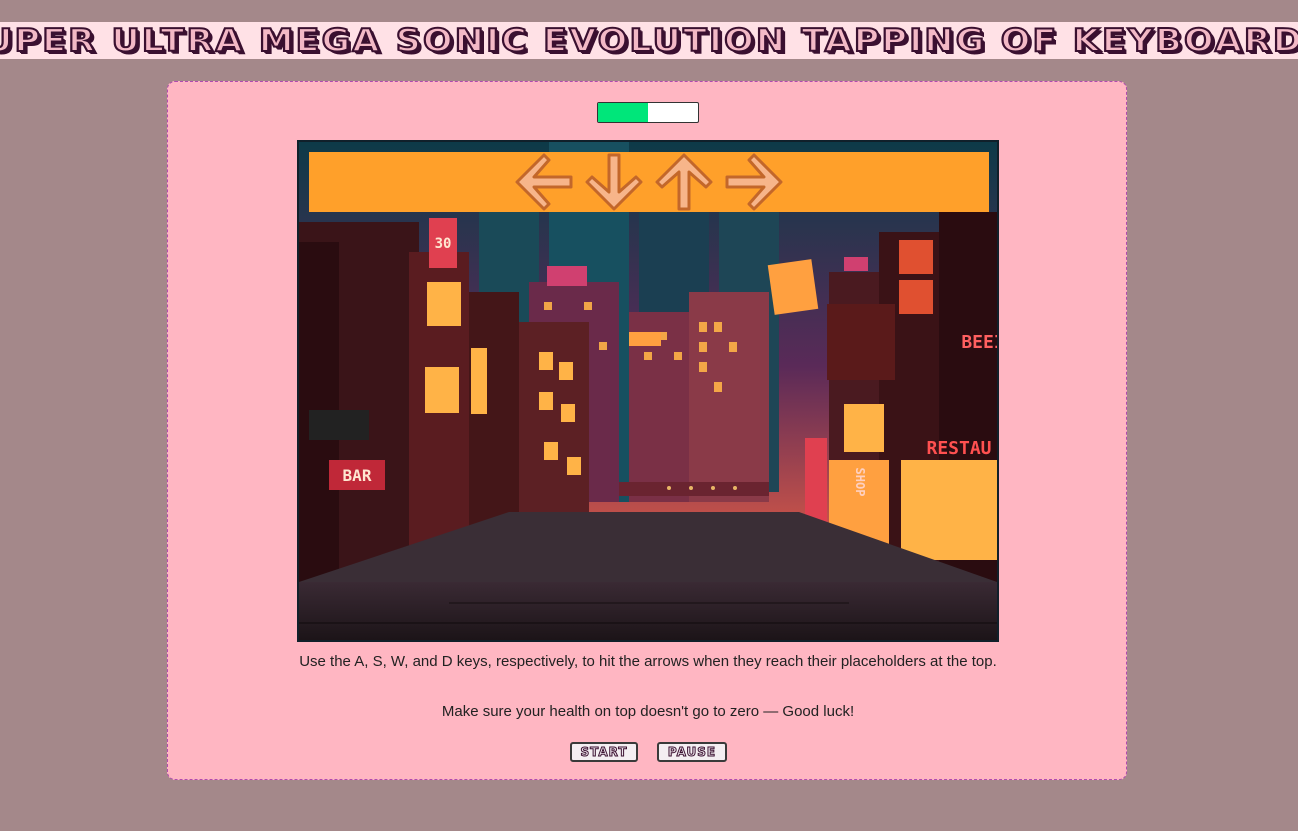 The width and height of the screenshot is (1298, 831). I want to click on arrow-target-lane, so click(649, 182).